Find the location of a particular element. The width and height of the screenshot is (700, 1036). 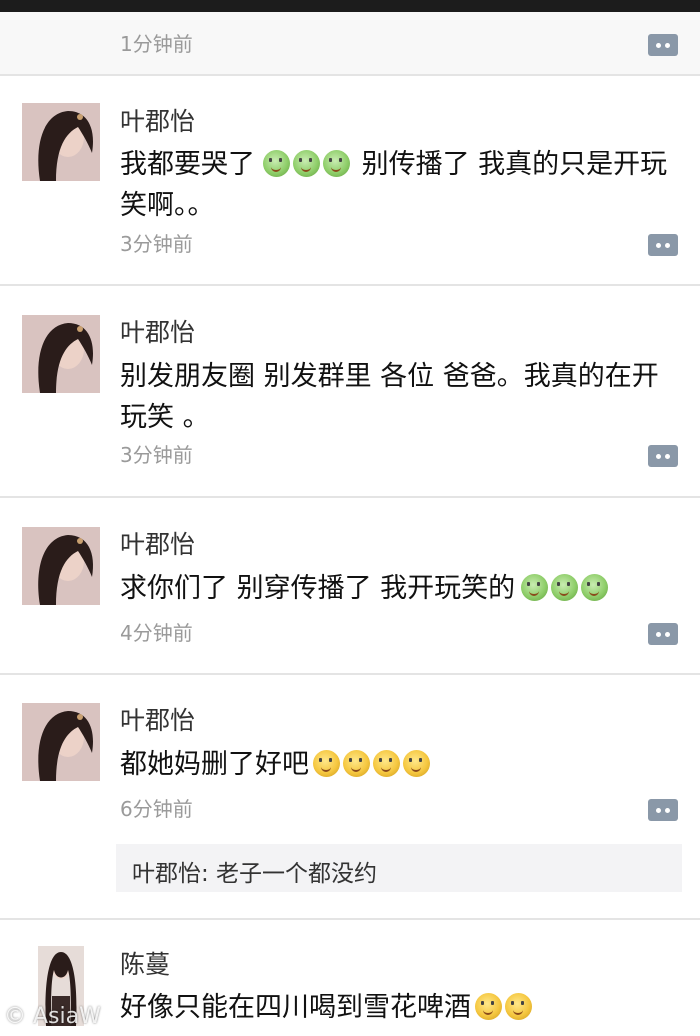

comment-text: 好像只能在四川喝到雪花啤酒 is located at coordinates (394, 1007).